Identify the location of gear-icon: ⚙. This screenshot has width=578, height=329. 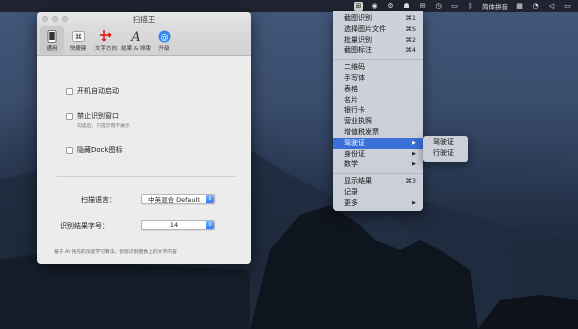
(390, 6).